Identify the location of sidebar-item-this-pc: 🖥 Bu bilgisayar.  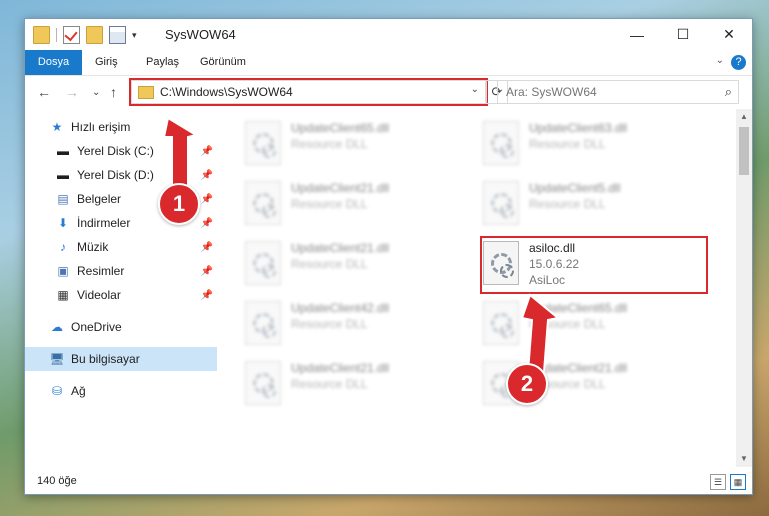
(121, 359).